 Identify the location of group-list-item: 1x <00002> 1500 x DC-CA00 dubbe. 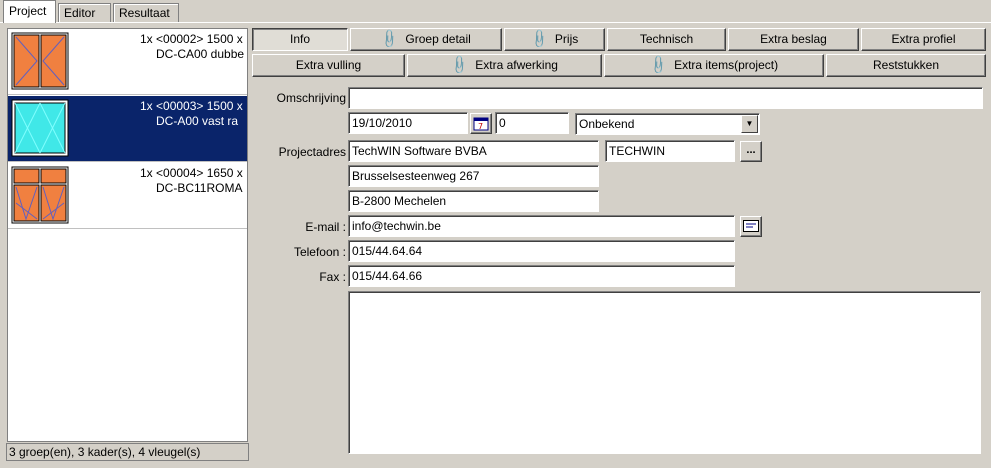
(127, 62).